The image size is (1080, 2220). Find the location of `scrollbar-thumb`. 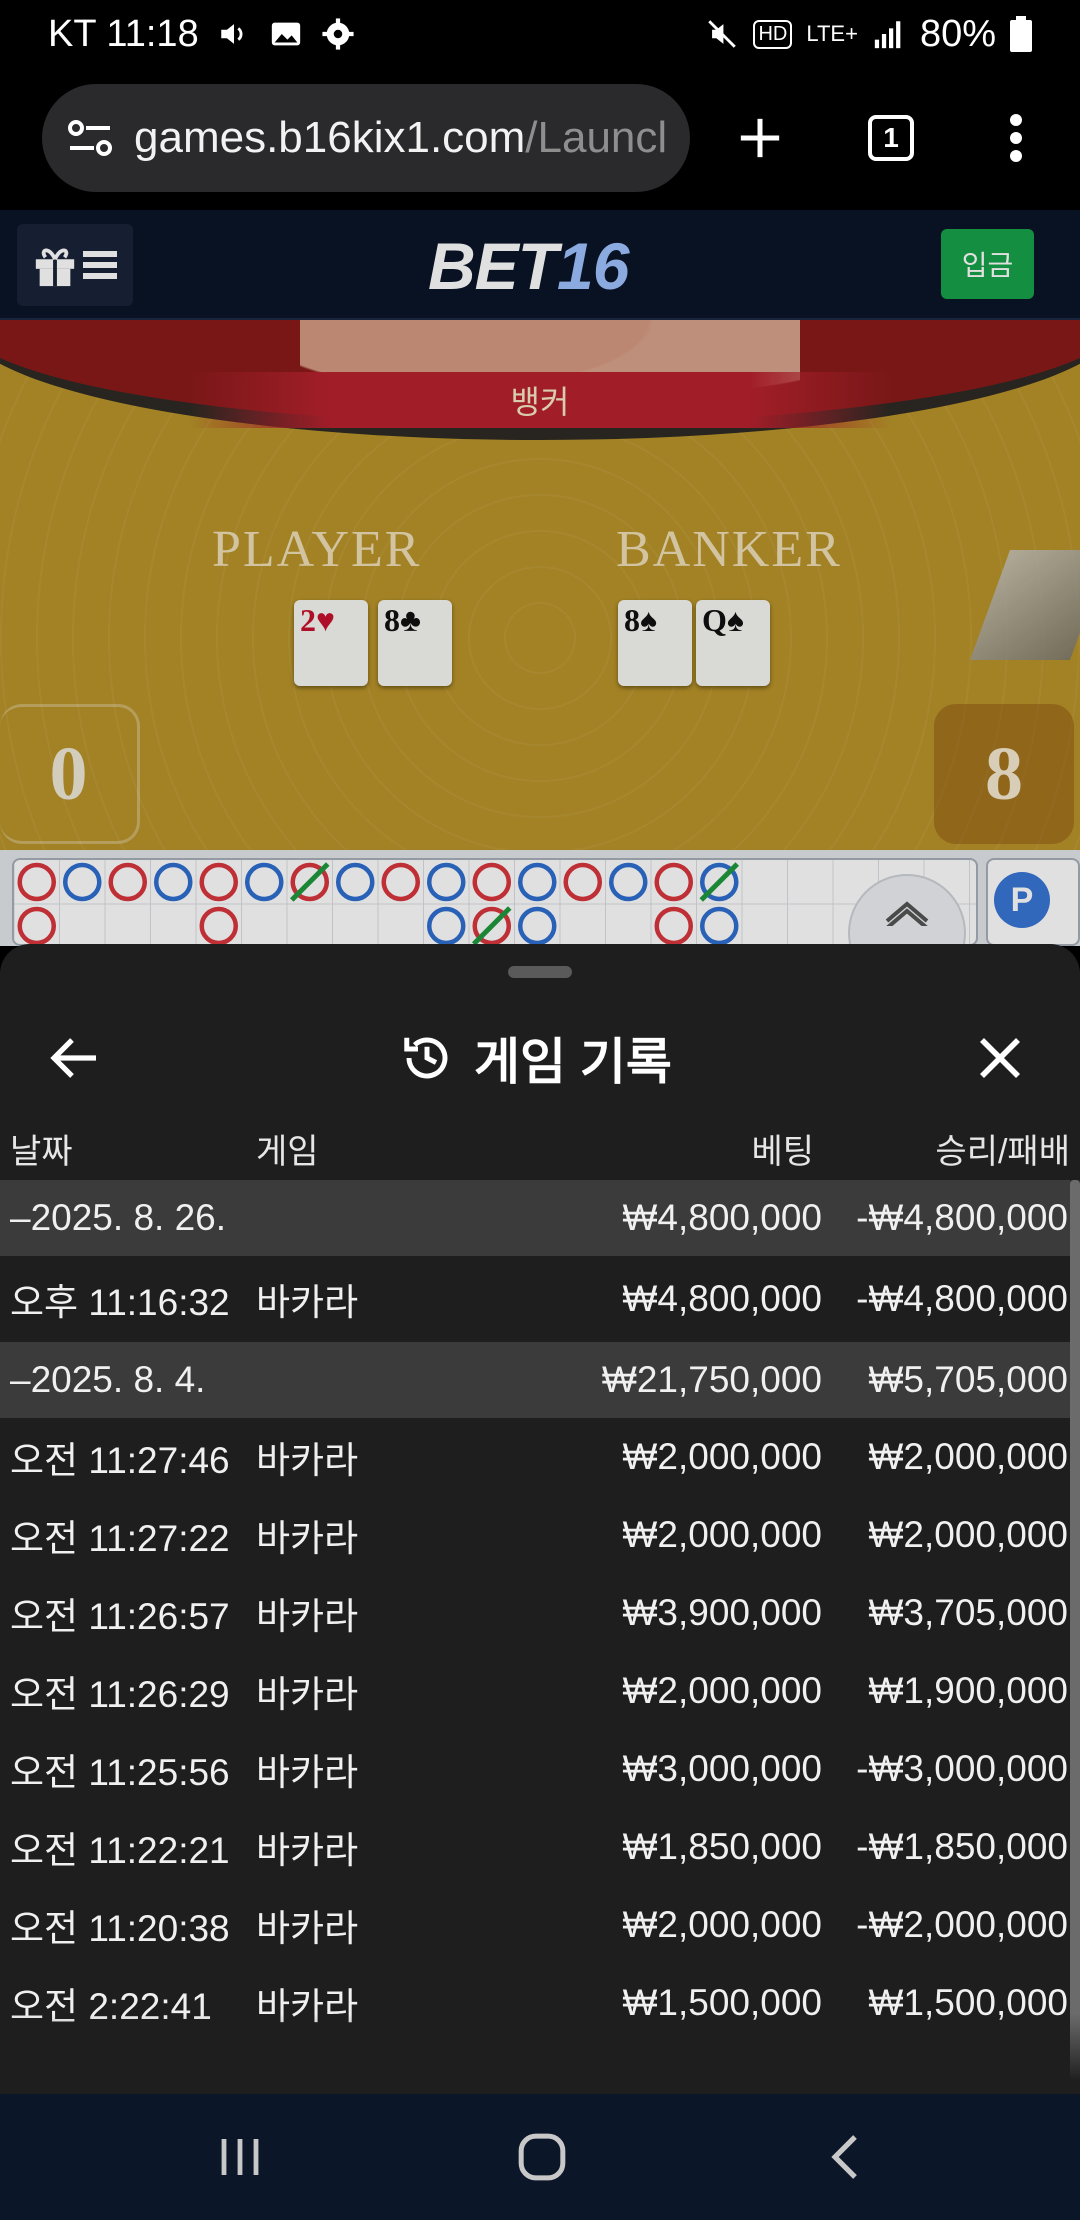

scrollbar-thumb is located at coordinates (1075, 1630).